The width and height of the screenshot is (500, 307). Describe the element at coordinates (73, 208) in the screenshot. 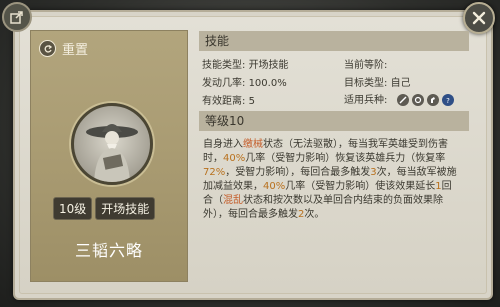

I see `level-badge: 10级` at that location.